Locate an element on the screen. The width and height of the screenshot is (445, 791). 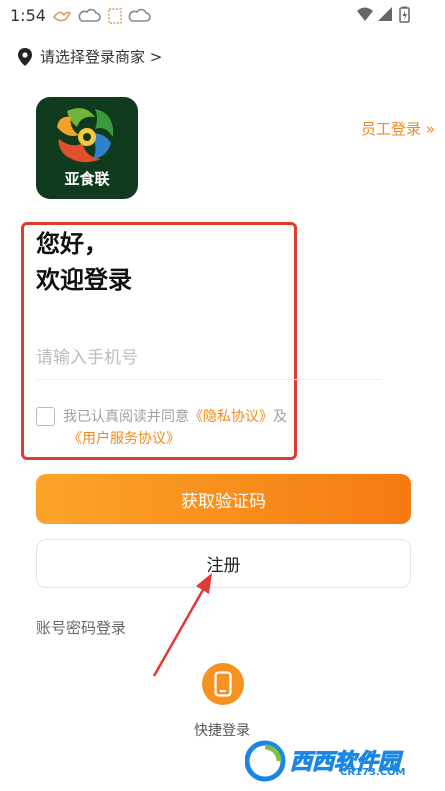
greeting-welcome: 欢迎登录 is located at coordinates (84, 280).